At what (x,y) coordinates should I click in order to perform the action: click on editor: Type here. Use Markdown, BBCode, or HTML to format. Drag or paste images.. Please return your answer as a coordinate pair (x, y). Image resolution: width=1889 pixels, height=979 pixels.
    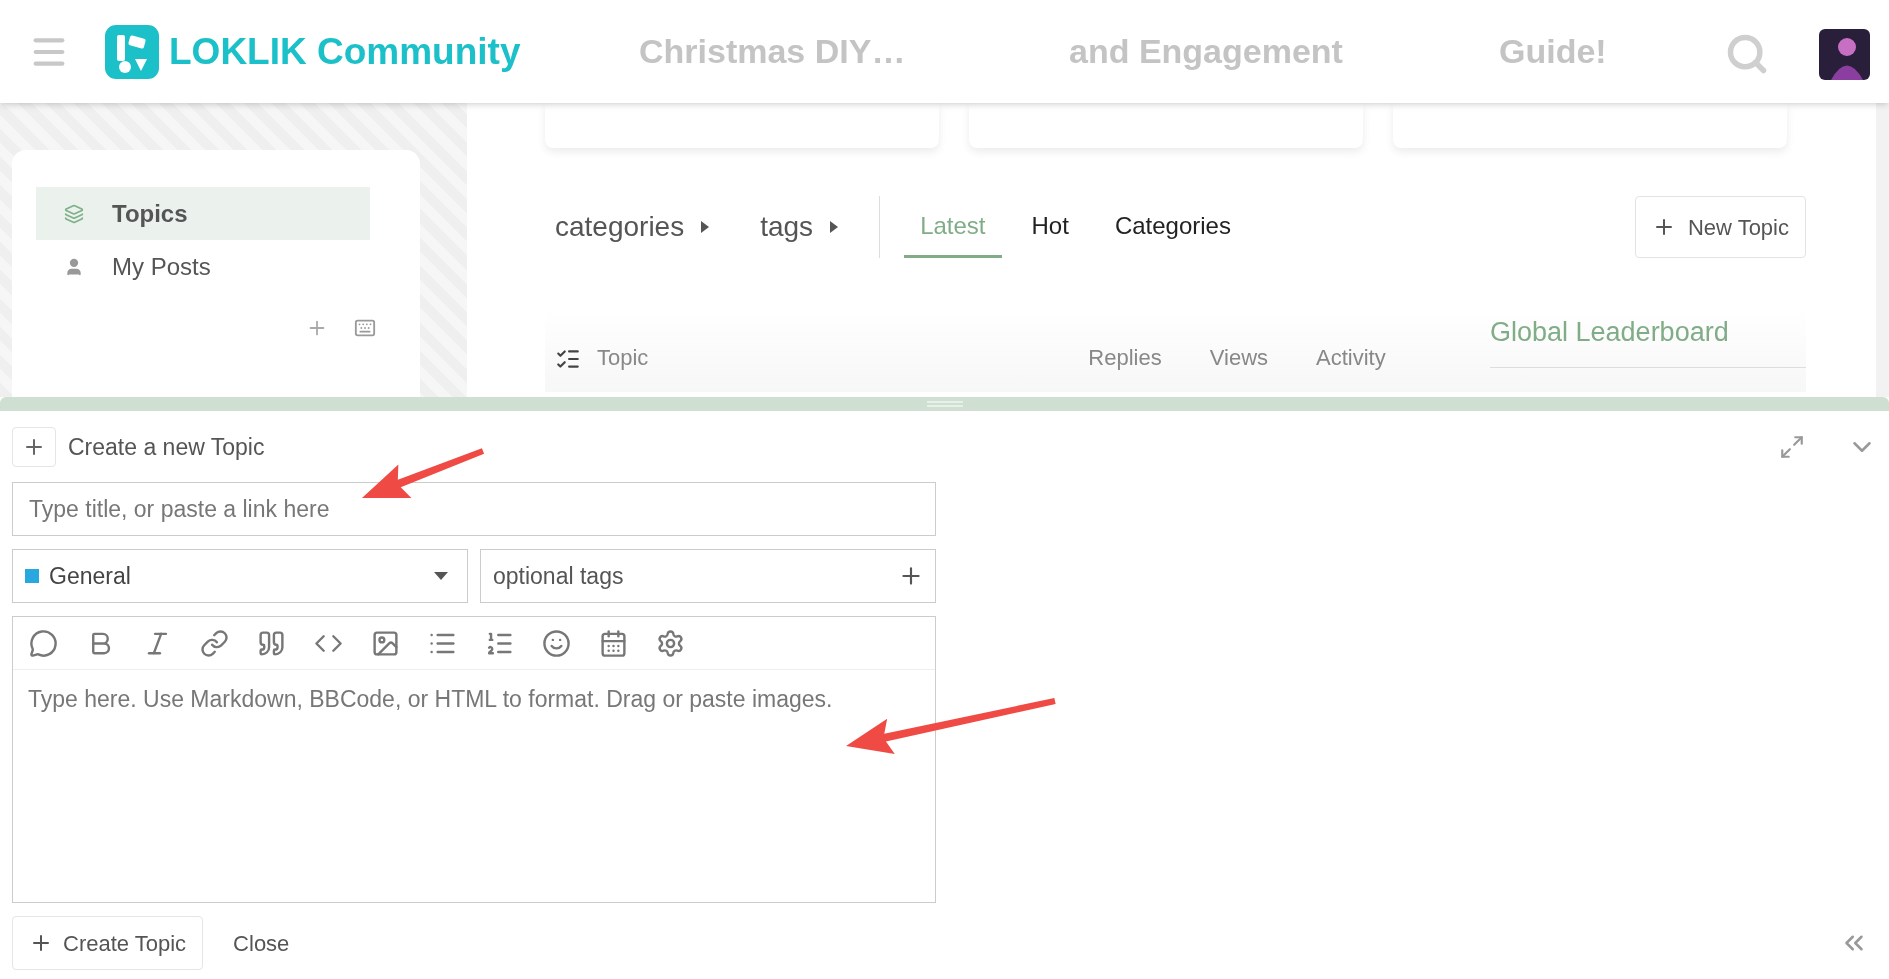
    Looking at the image, I should click on (474, 759).